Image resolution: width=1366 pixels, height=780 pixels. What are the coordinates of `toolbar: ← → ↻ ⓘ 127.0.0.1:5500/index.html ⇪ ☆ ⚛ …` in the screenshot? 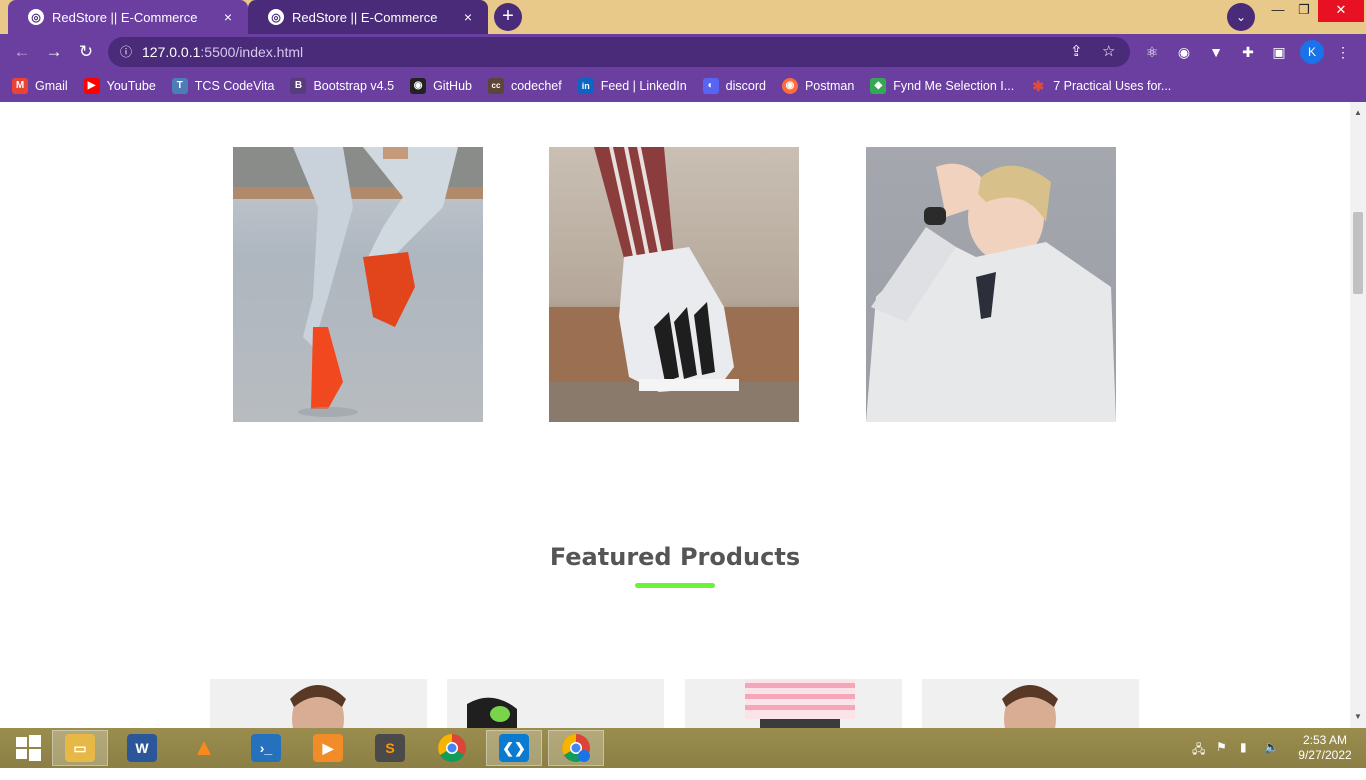 It's located at (683, 52).